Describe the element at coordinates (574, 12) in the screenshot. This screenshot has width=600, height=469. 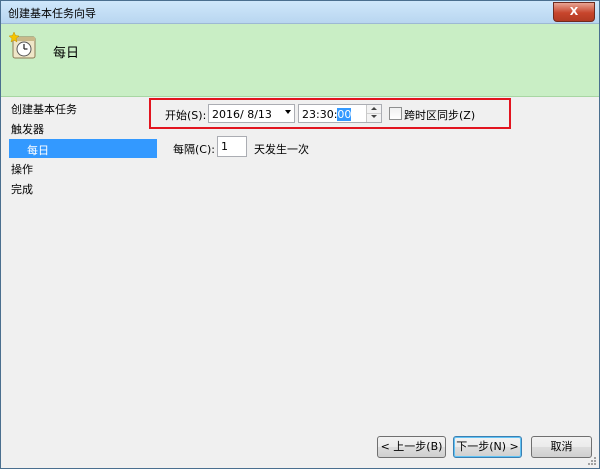
I see `close-button: X` at that location.